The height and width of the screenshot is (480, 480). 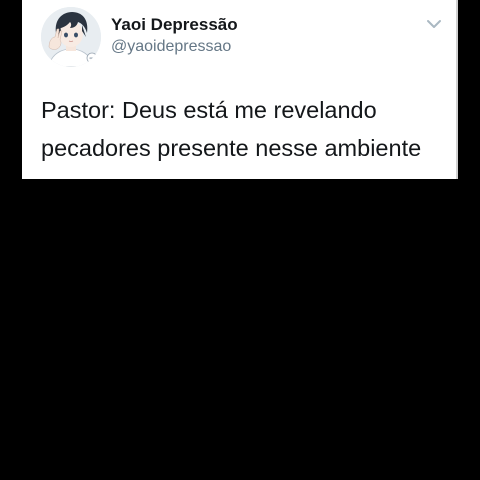 What do you see at coordinates (171, 47) in the screenshot?
I see `username: @yaoidepressao` at bounding box center [171, 47].